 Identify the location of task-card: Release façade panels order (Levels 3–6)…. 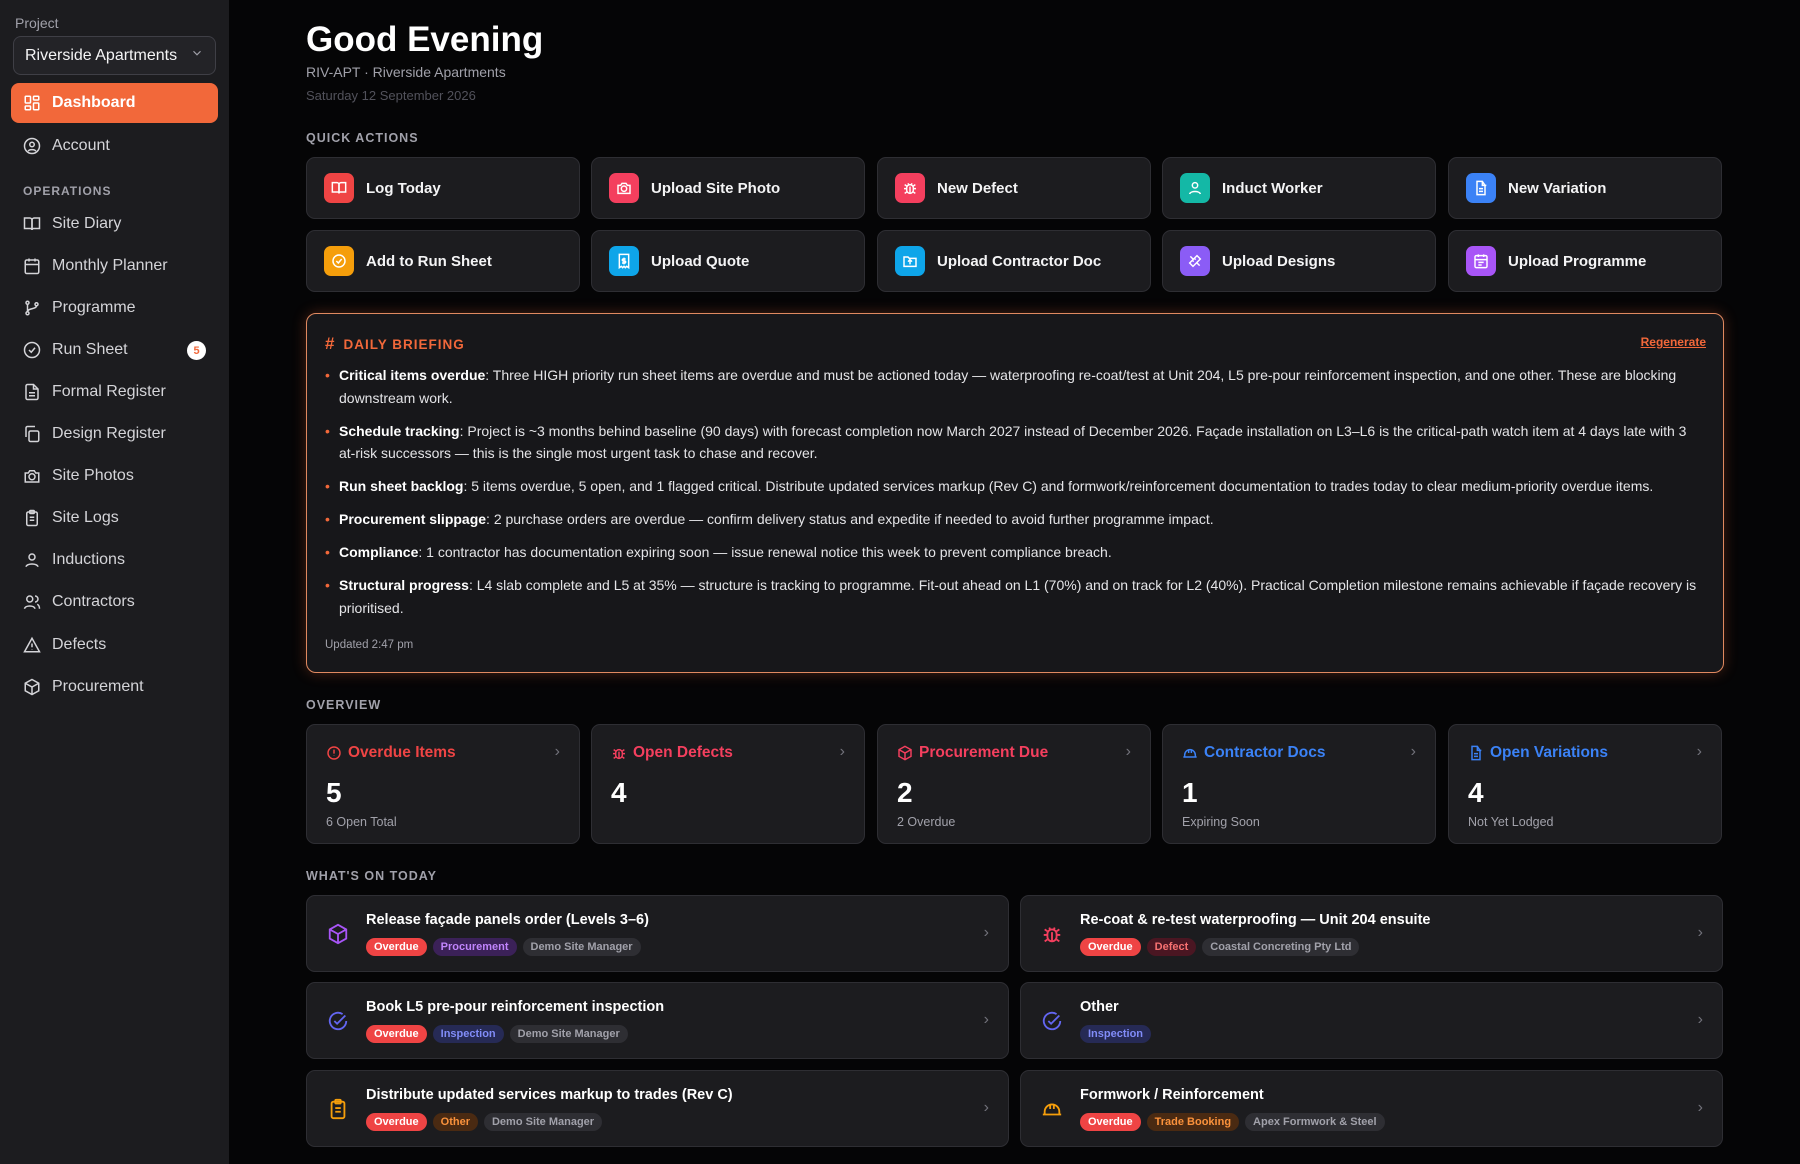
(657, 933).